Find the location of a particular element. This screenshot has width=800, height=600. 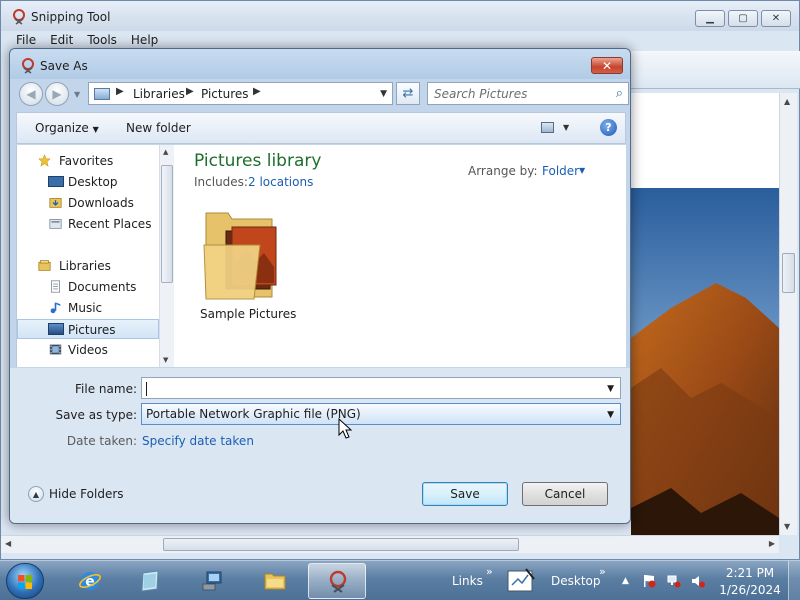

desktop-toolbar-label: Desktop is located at coordinates (576, 581).